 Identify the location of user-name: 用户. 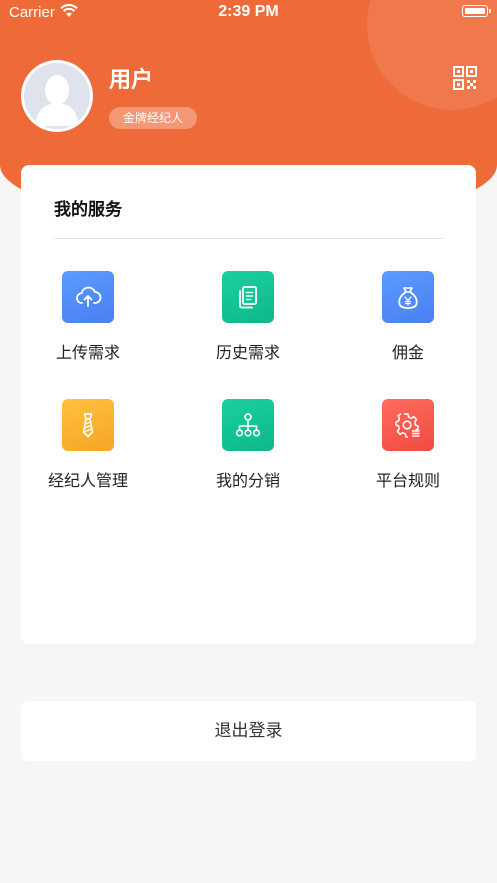
(131, 80).